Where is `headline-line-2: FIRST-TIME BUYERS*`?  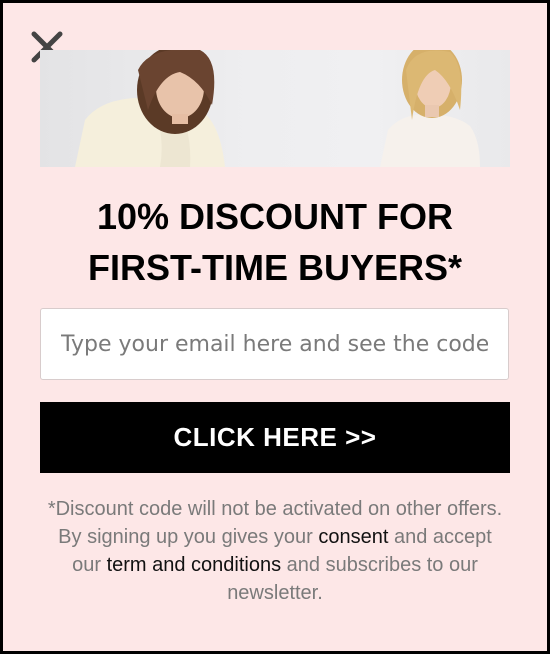 headline-line-2: FIRST-TIME BUYERS* is located at coordinates (275, 267).